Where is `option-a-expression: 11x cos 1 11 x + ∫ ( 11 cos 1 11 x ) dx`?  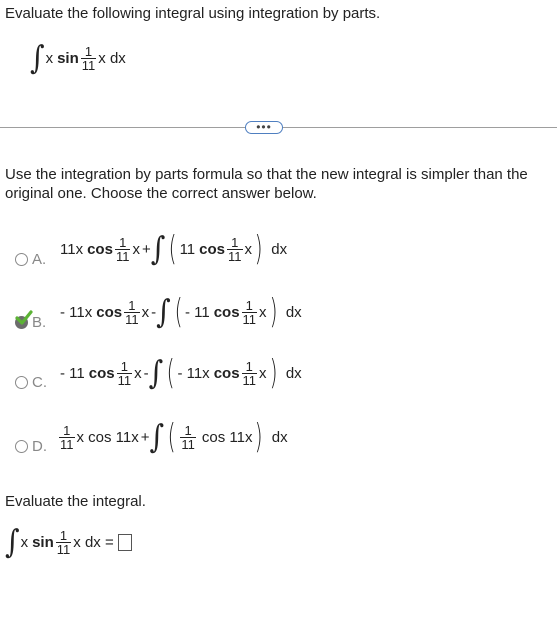 option-a-expression: 11x cos 1 11 x + ∫ ( 11 cos 1 11 x ) dx is located at coordinates (174, 249).